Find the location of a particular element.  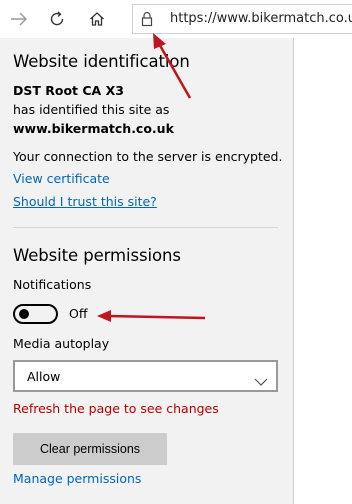

notifications-toggle is located at coordinates (35, 314).